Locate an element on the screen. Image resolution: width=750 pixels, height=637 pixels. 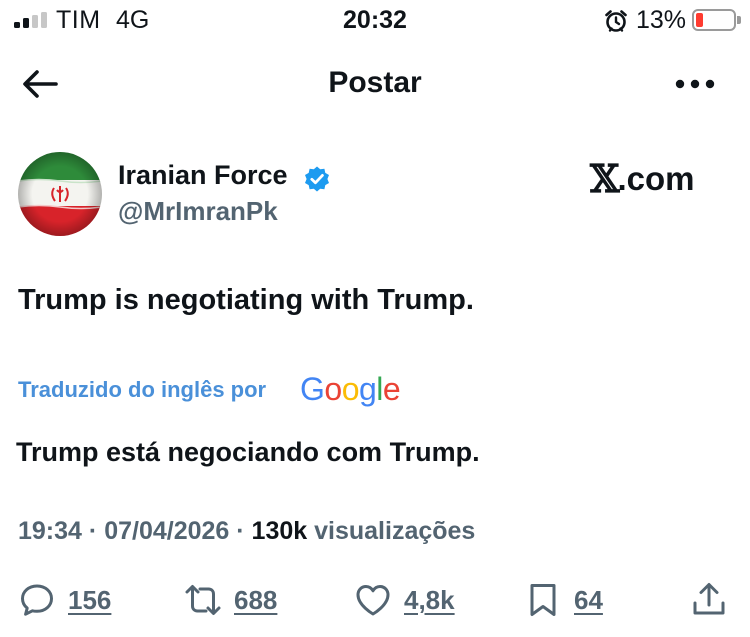
repost-count: 688 is located at coordinates (255, 600).